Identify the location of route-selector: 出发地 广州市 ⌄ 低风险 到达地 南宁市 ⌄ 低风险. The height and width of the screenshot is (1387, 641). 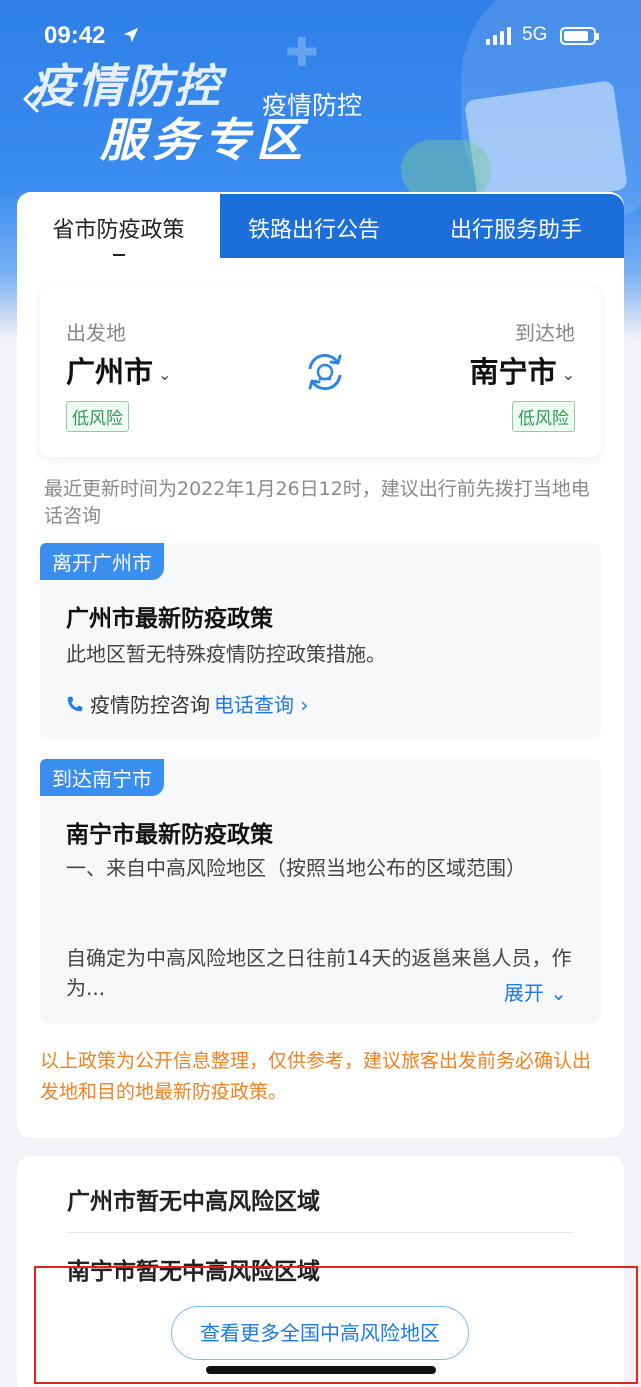
(320, 372).